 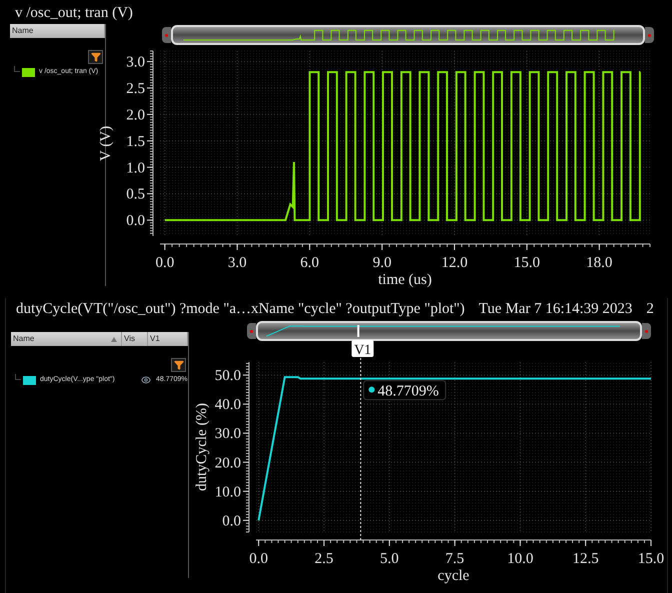 What do you see at coordinates (454, 576) in the screenshot?
I see `x-axis-title: cycle` at bounding box center [454, 576].